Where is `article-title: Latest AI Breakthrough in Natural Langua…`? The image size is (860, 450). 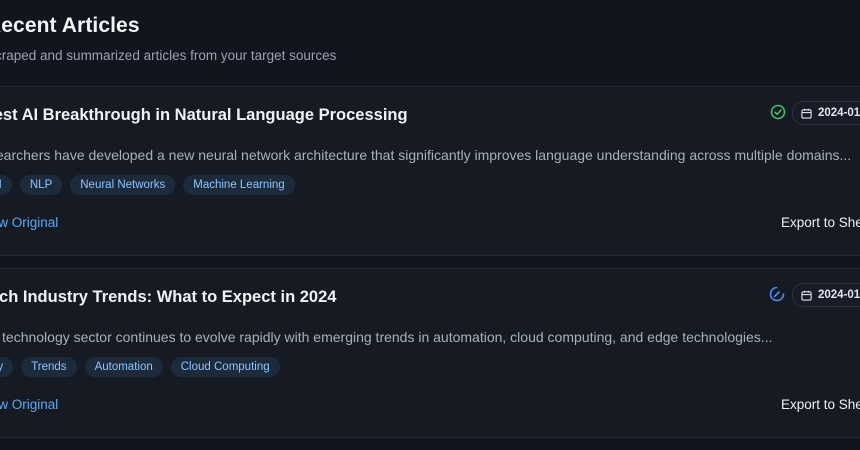
article-title: Latest AI Breakthrough in Natural Langua… is located at coordinates (204, 115).